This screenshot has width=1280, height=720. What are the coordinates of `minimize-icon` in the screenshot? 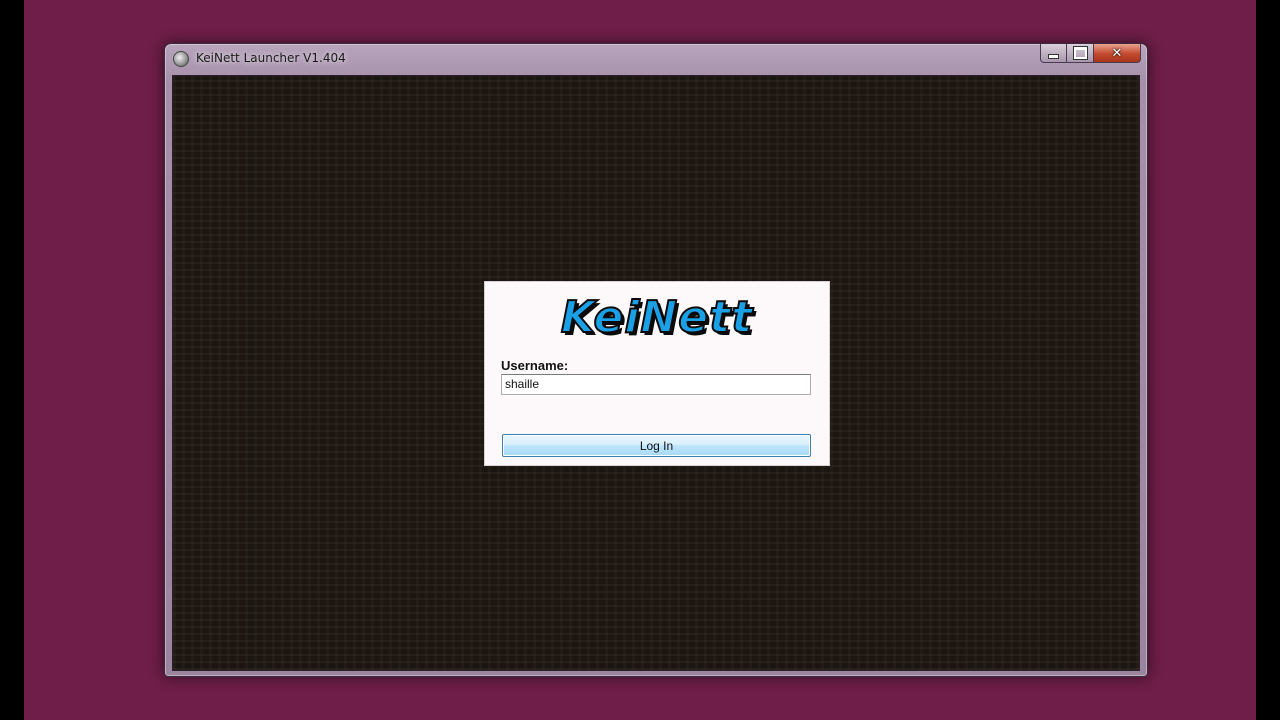 It's located at (1053, 56).